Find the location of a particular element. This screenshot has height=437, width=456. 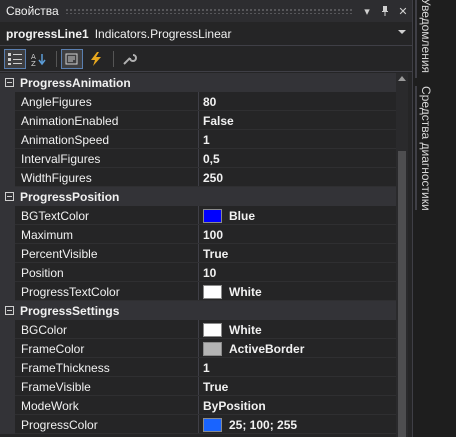

property-value: 25; 100; 255 is located at coordinates (250, 424).